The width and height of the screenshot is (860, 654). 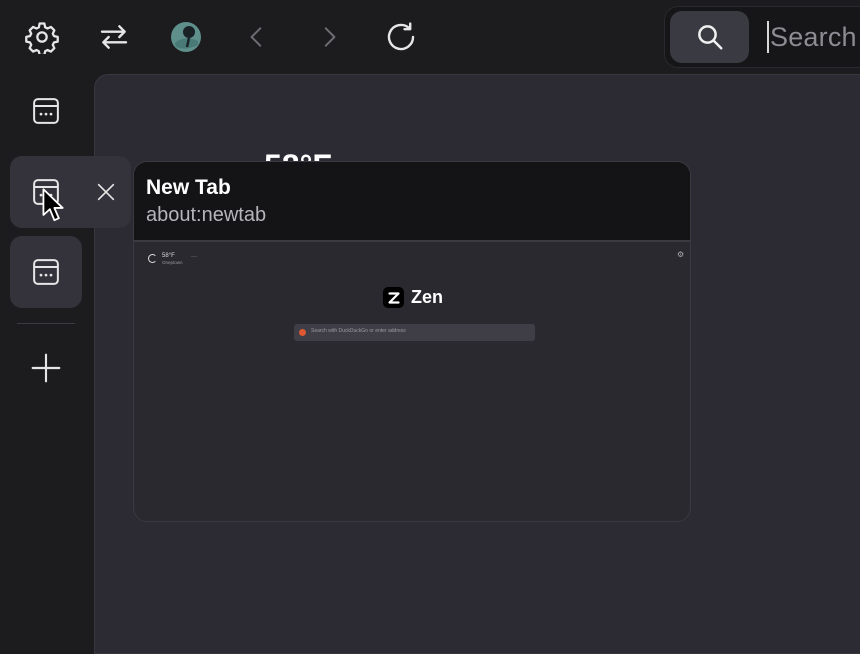 I want to click on thumbnail-more: ···, so click(x=194, y=257).